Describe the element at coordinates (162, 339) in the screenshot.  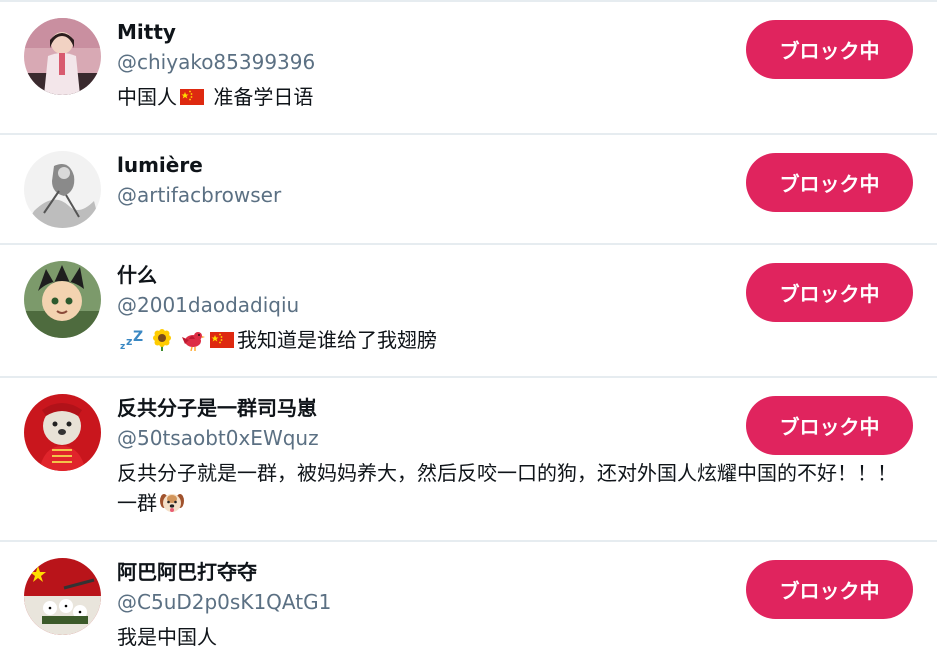
I see `sunflower-icon` at that location.